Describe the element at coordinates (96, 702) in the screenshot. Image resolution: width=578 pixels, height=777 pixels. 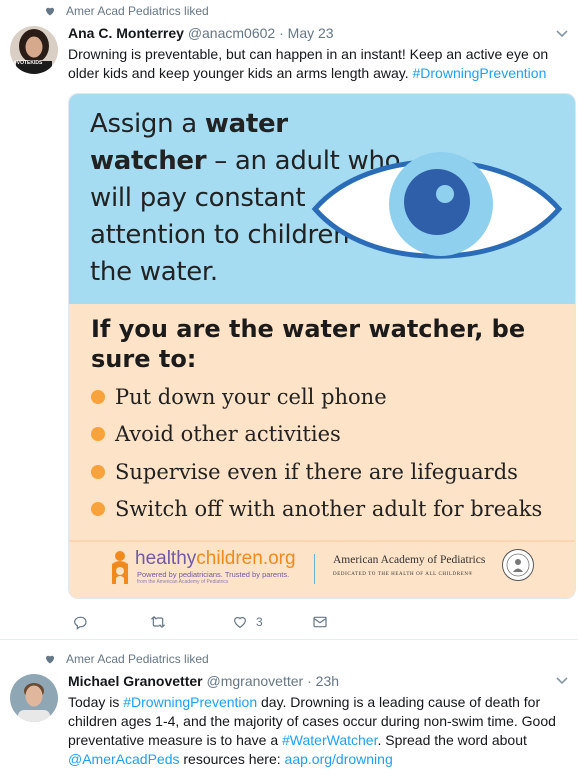
I see `tweet-text-part: Today is` at that location.